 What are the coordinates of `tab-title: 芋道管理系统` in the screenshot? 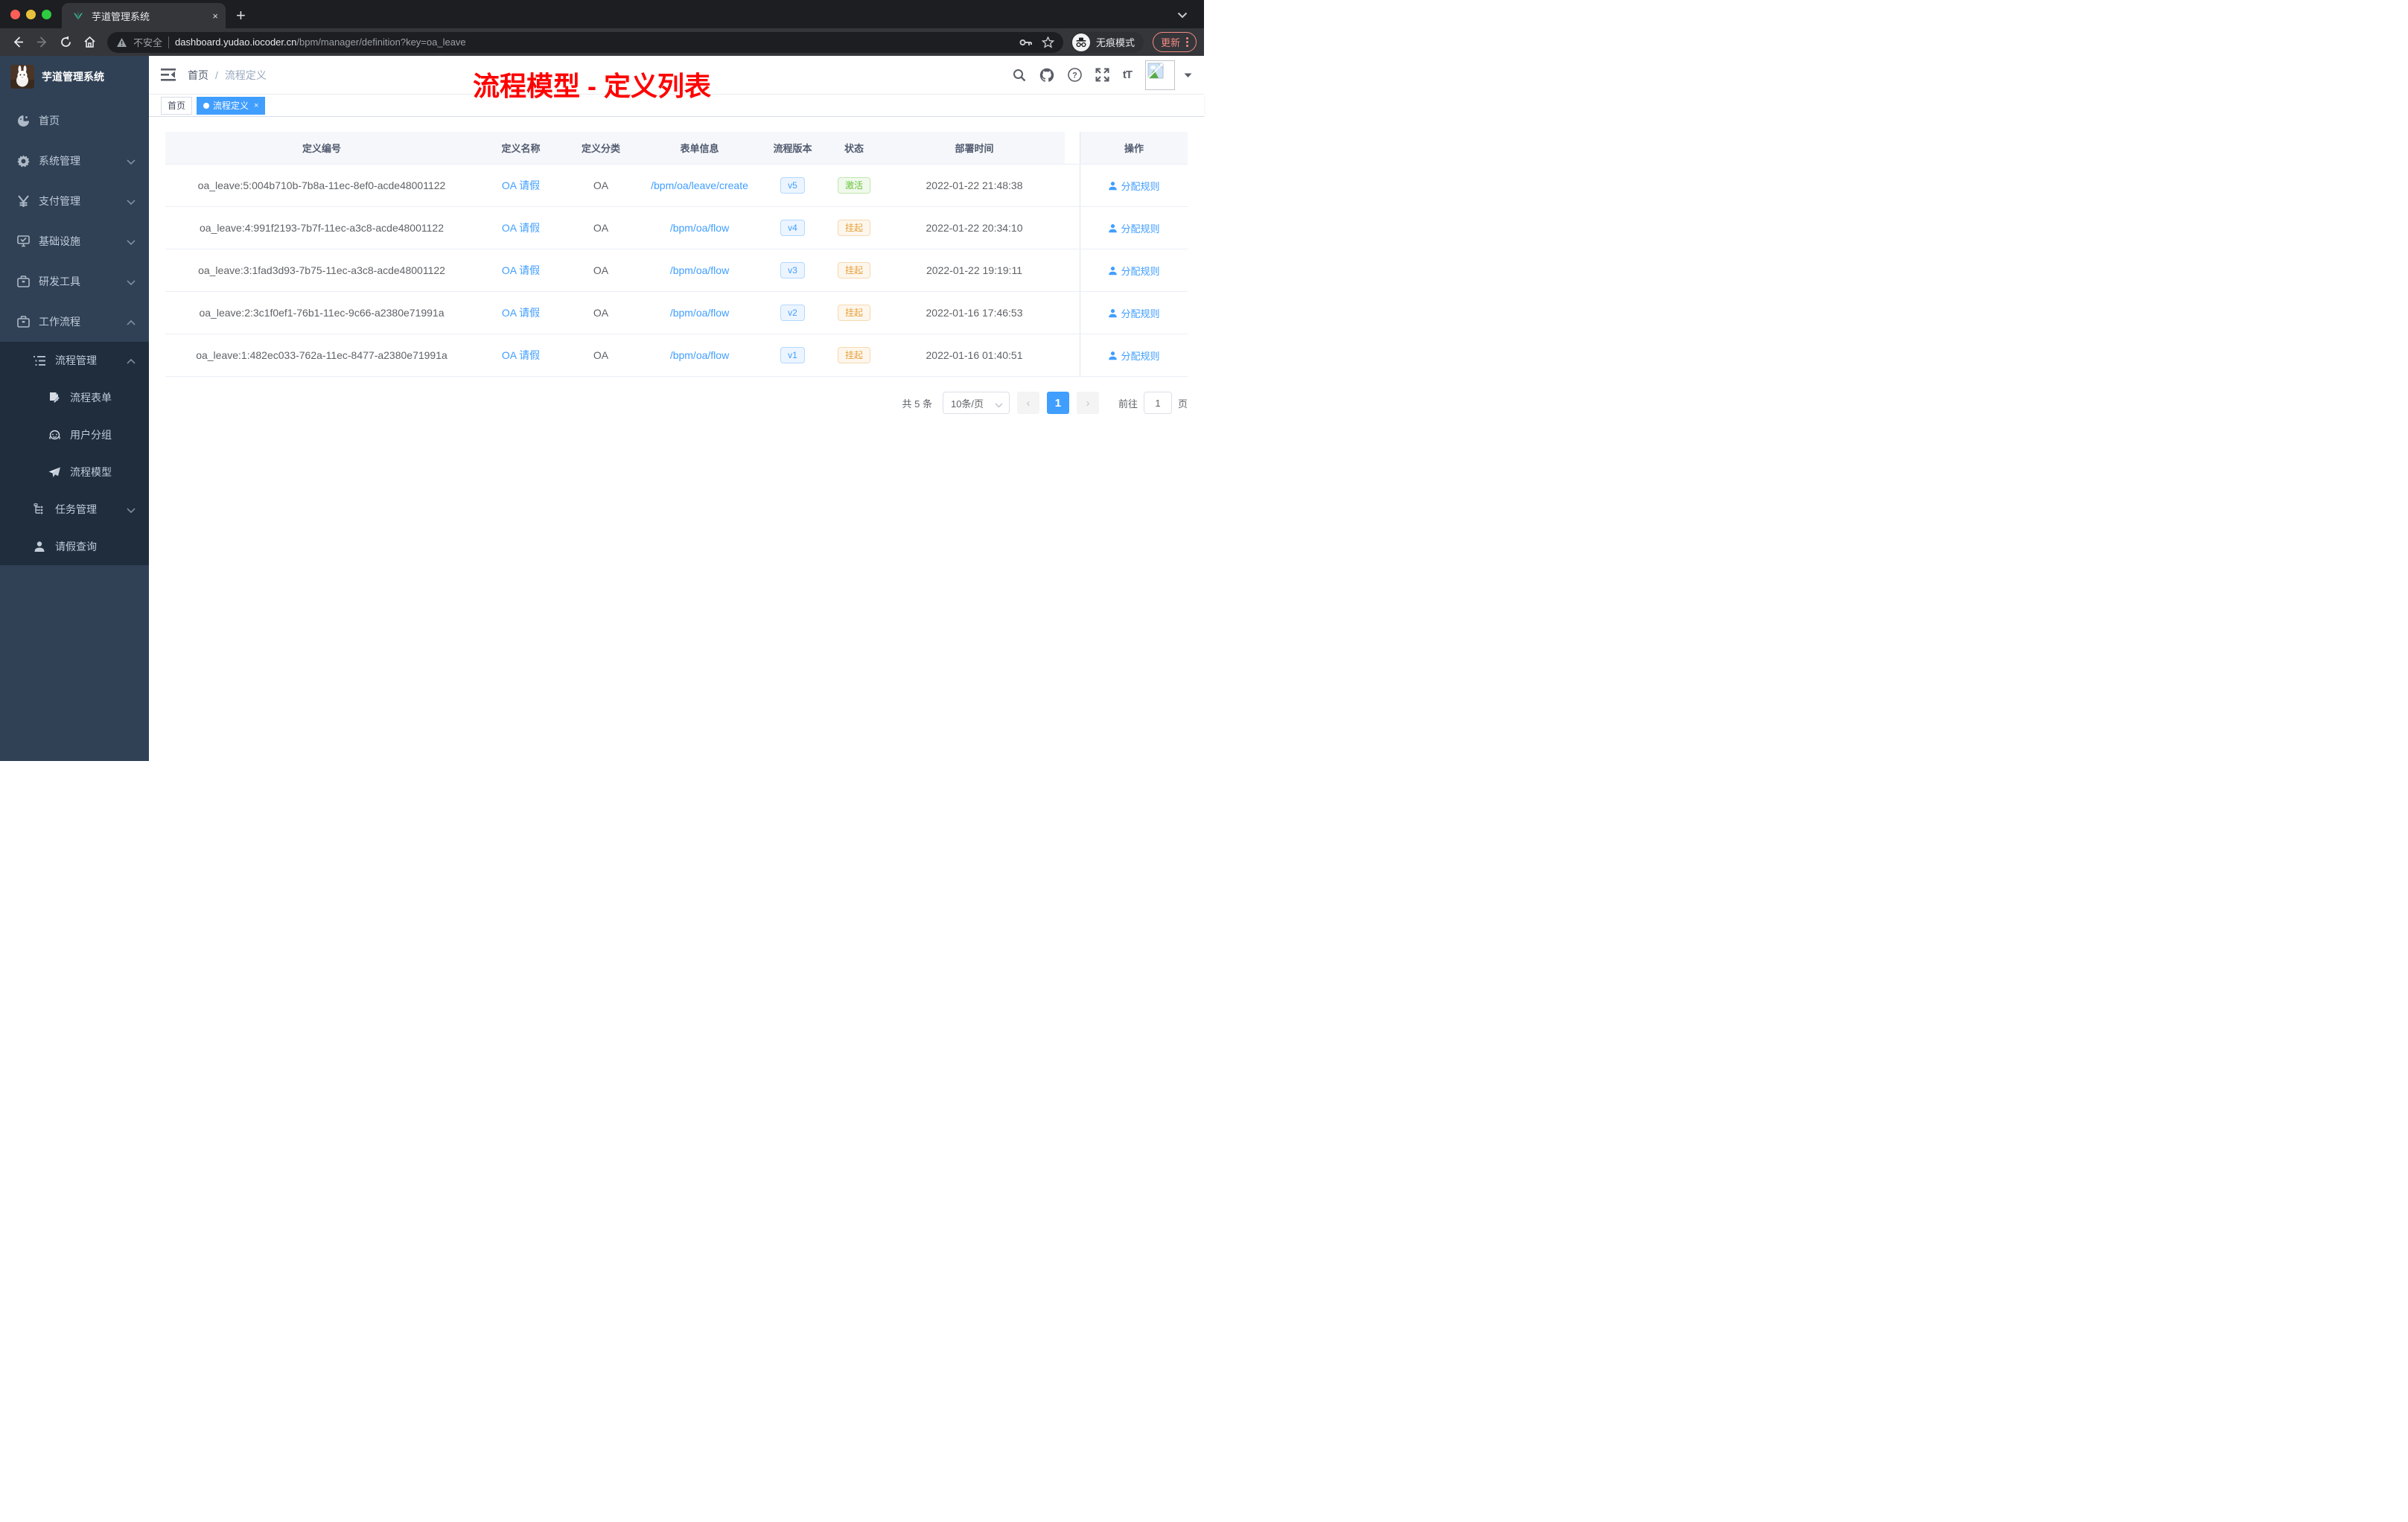 It's located at (121, 16).